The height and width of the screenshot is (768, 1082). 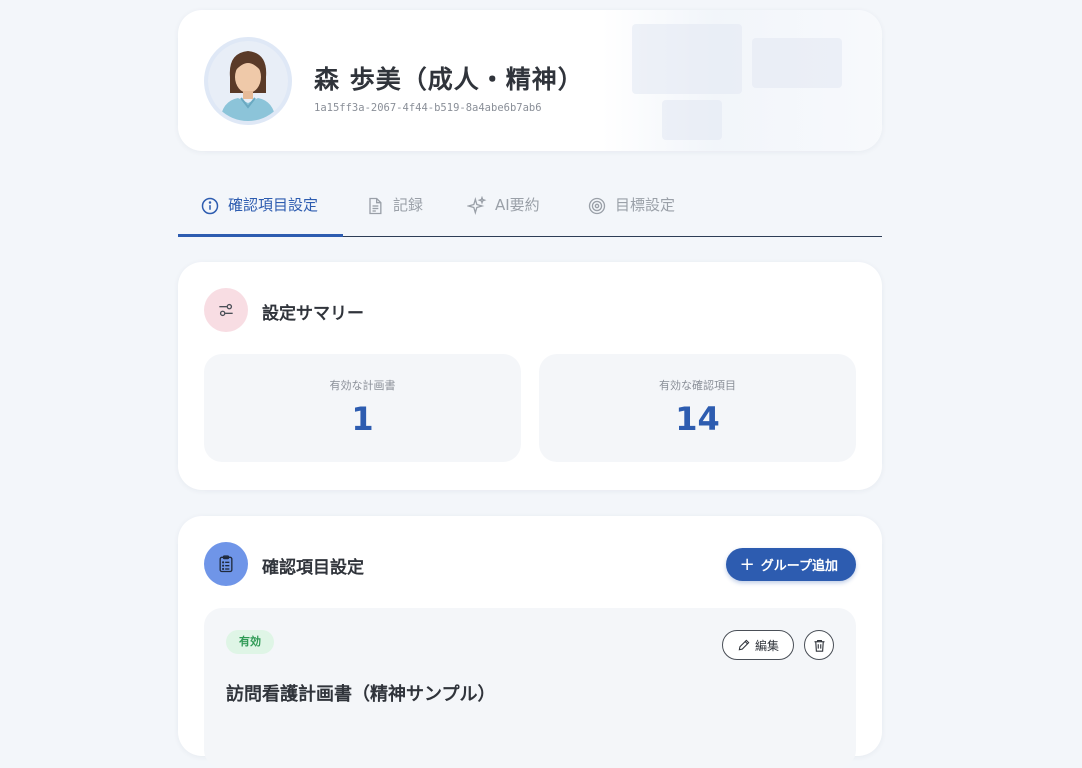 I want to click on stat-value: 1, so click(x=362, y=419).